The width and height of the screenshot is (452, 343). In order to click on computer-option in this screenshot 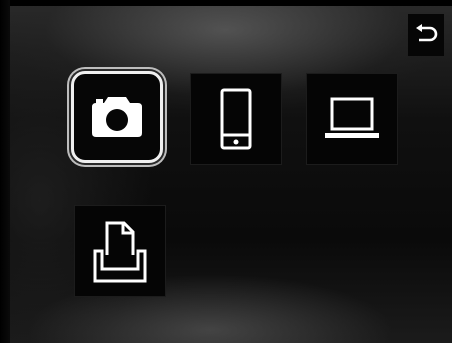, I will do `click(352, 119)`.